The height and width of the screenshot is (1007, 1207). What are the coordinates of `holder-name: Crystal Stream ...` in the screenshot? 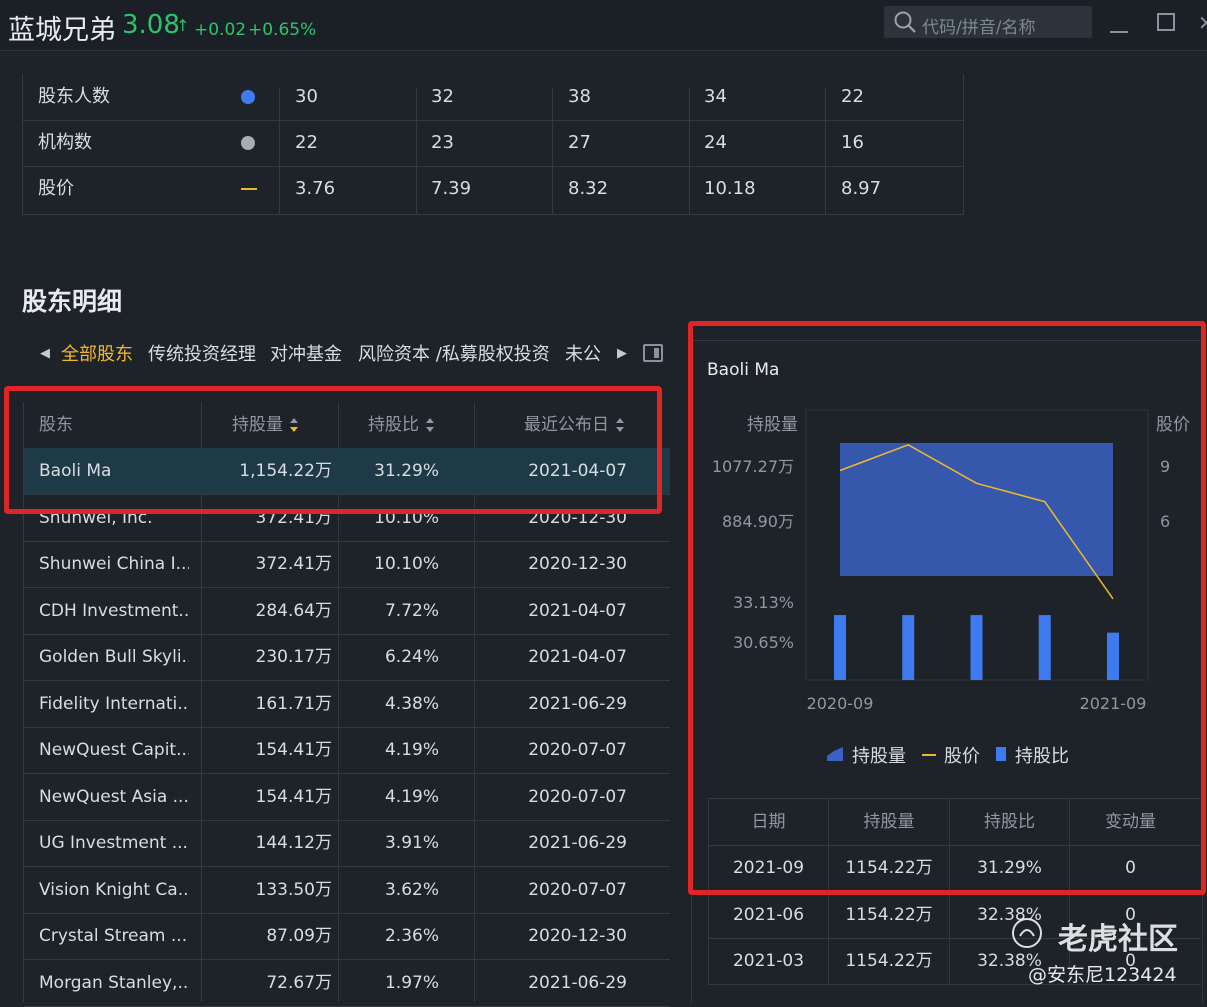 It's located at (113, 936).